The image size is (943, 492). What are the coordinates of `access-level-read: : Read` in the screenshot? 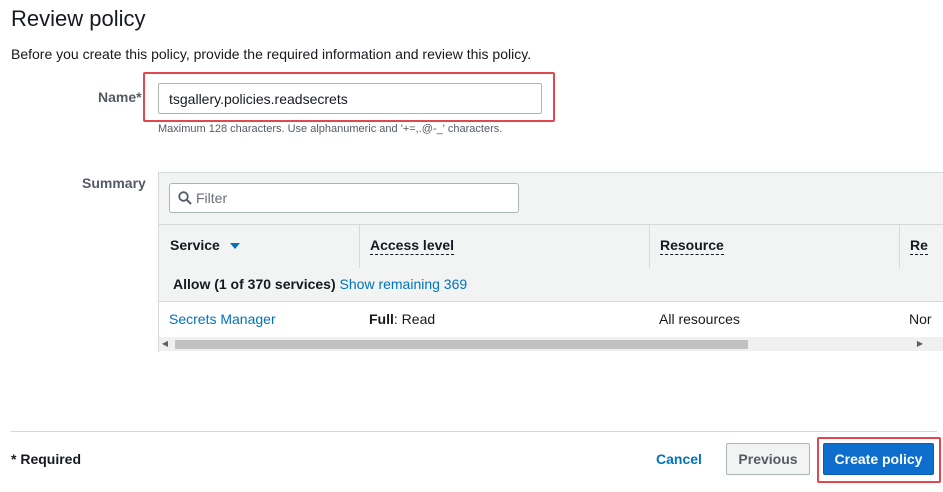 It's located at (414, 319).